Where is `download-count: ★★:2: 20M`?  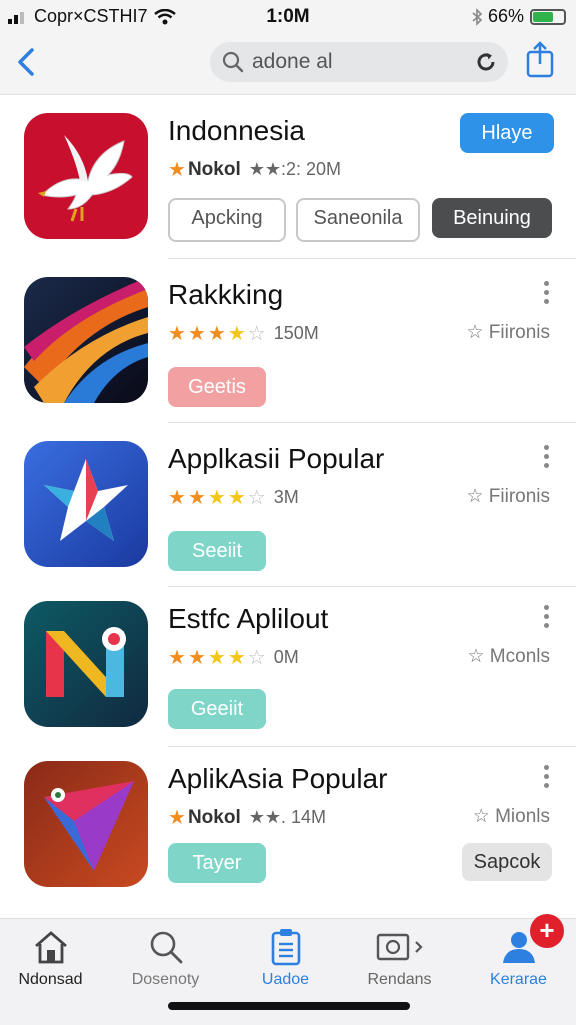
download-count: ★★:2: 20M is located at coordinates (295, 169).